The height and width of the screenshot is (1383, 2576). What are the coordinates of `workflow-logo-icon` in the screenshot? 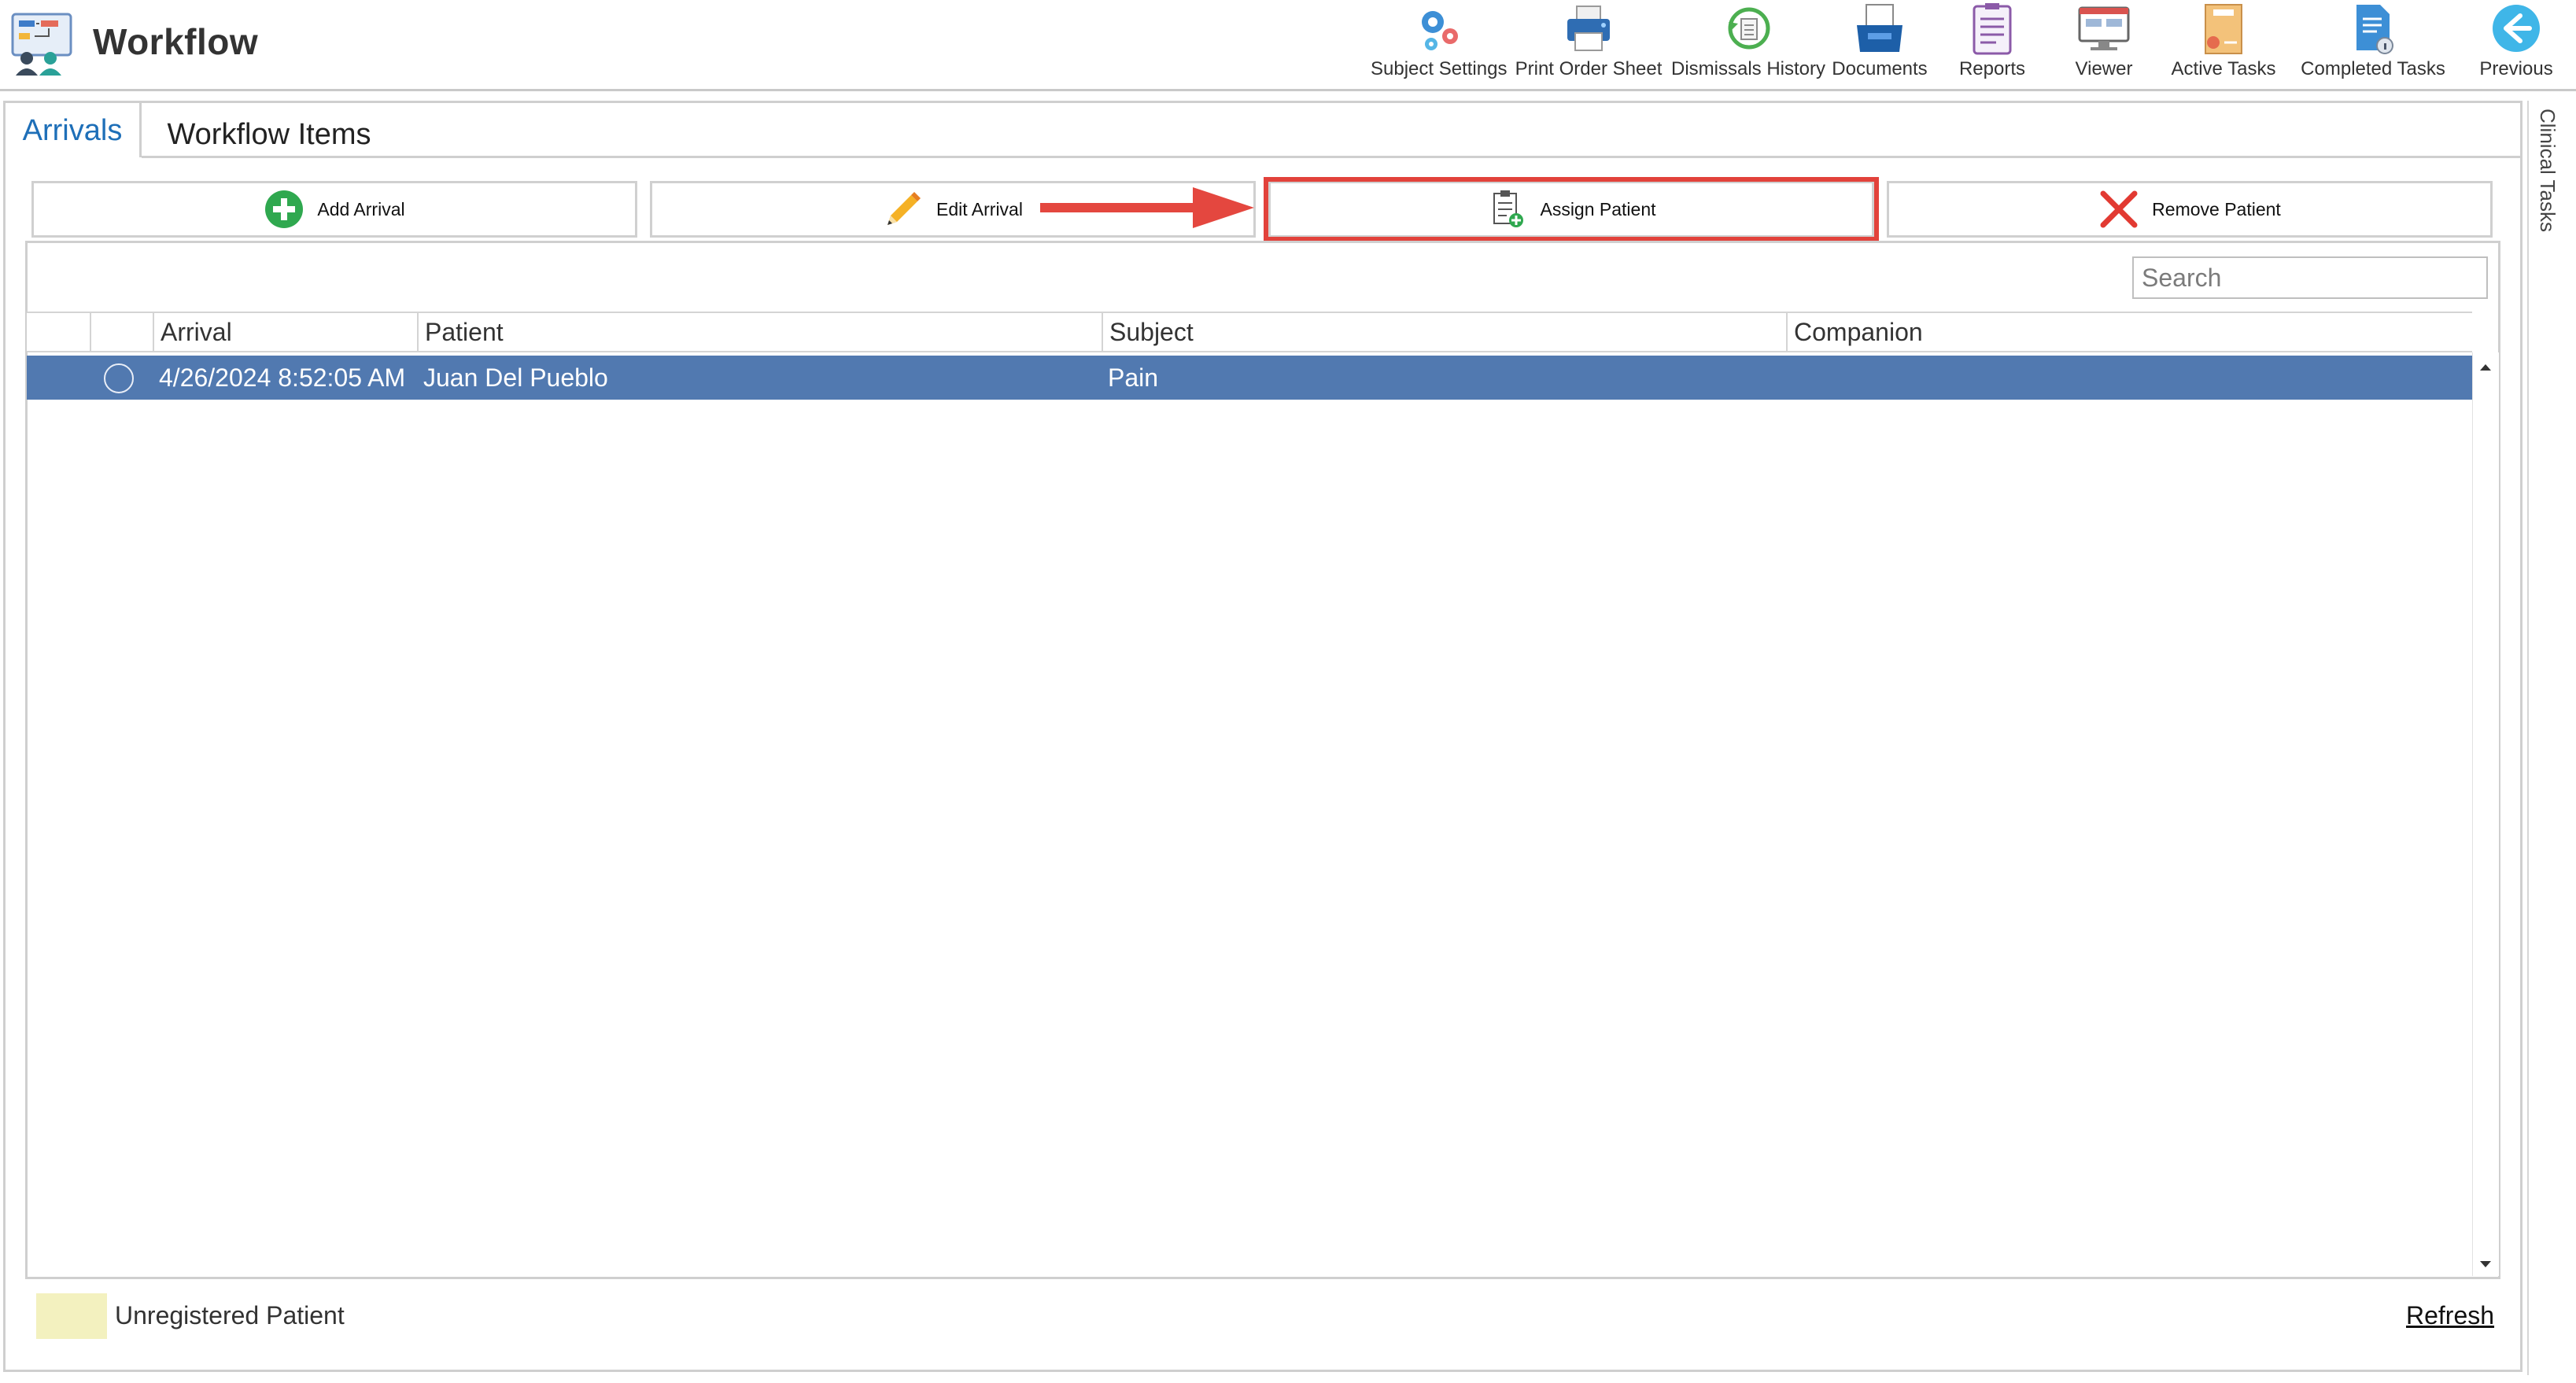 It's located at (41, 44).